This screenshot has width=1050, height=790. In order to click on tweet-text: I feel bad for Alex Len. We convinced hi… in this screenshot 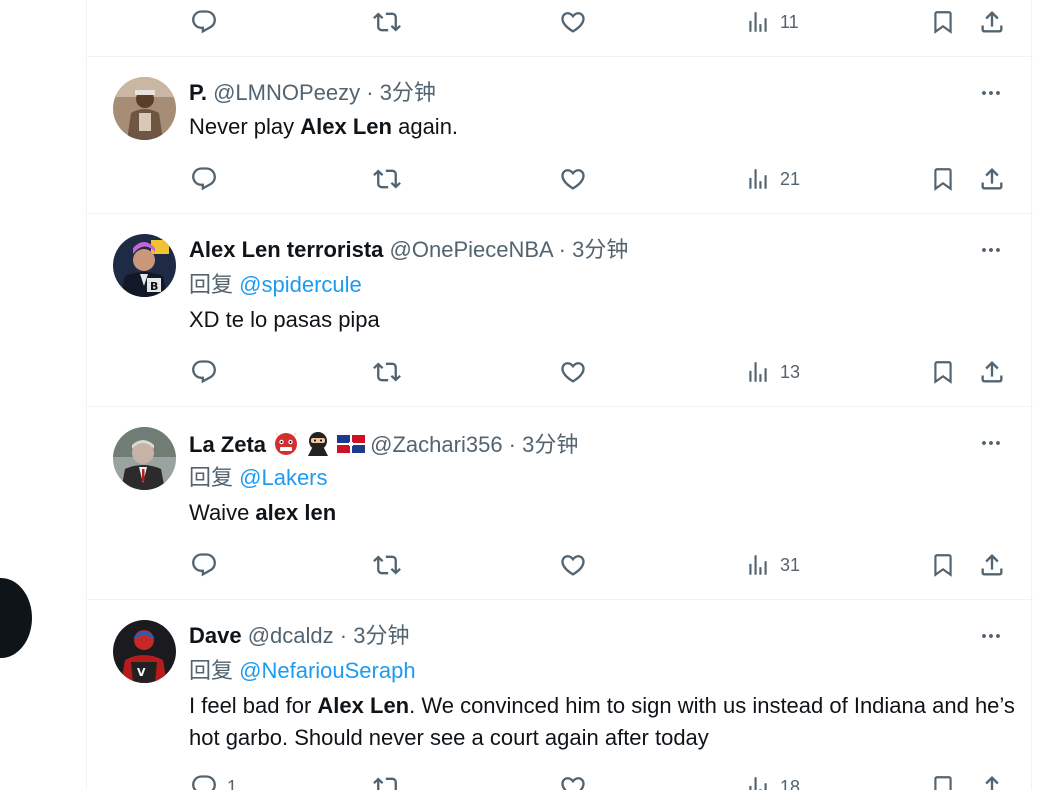, I will do `click(604, 722)`.